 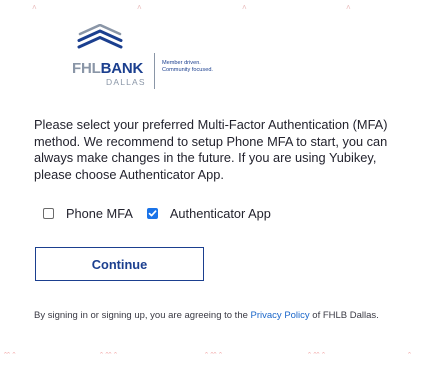 What do you see at coordinates (181, 63) in the screenshot?
I see `tagline-line-1: Member driven.` at bounding box center [181, 63].